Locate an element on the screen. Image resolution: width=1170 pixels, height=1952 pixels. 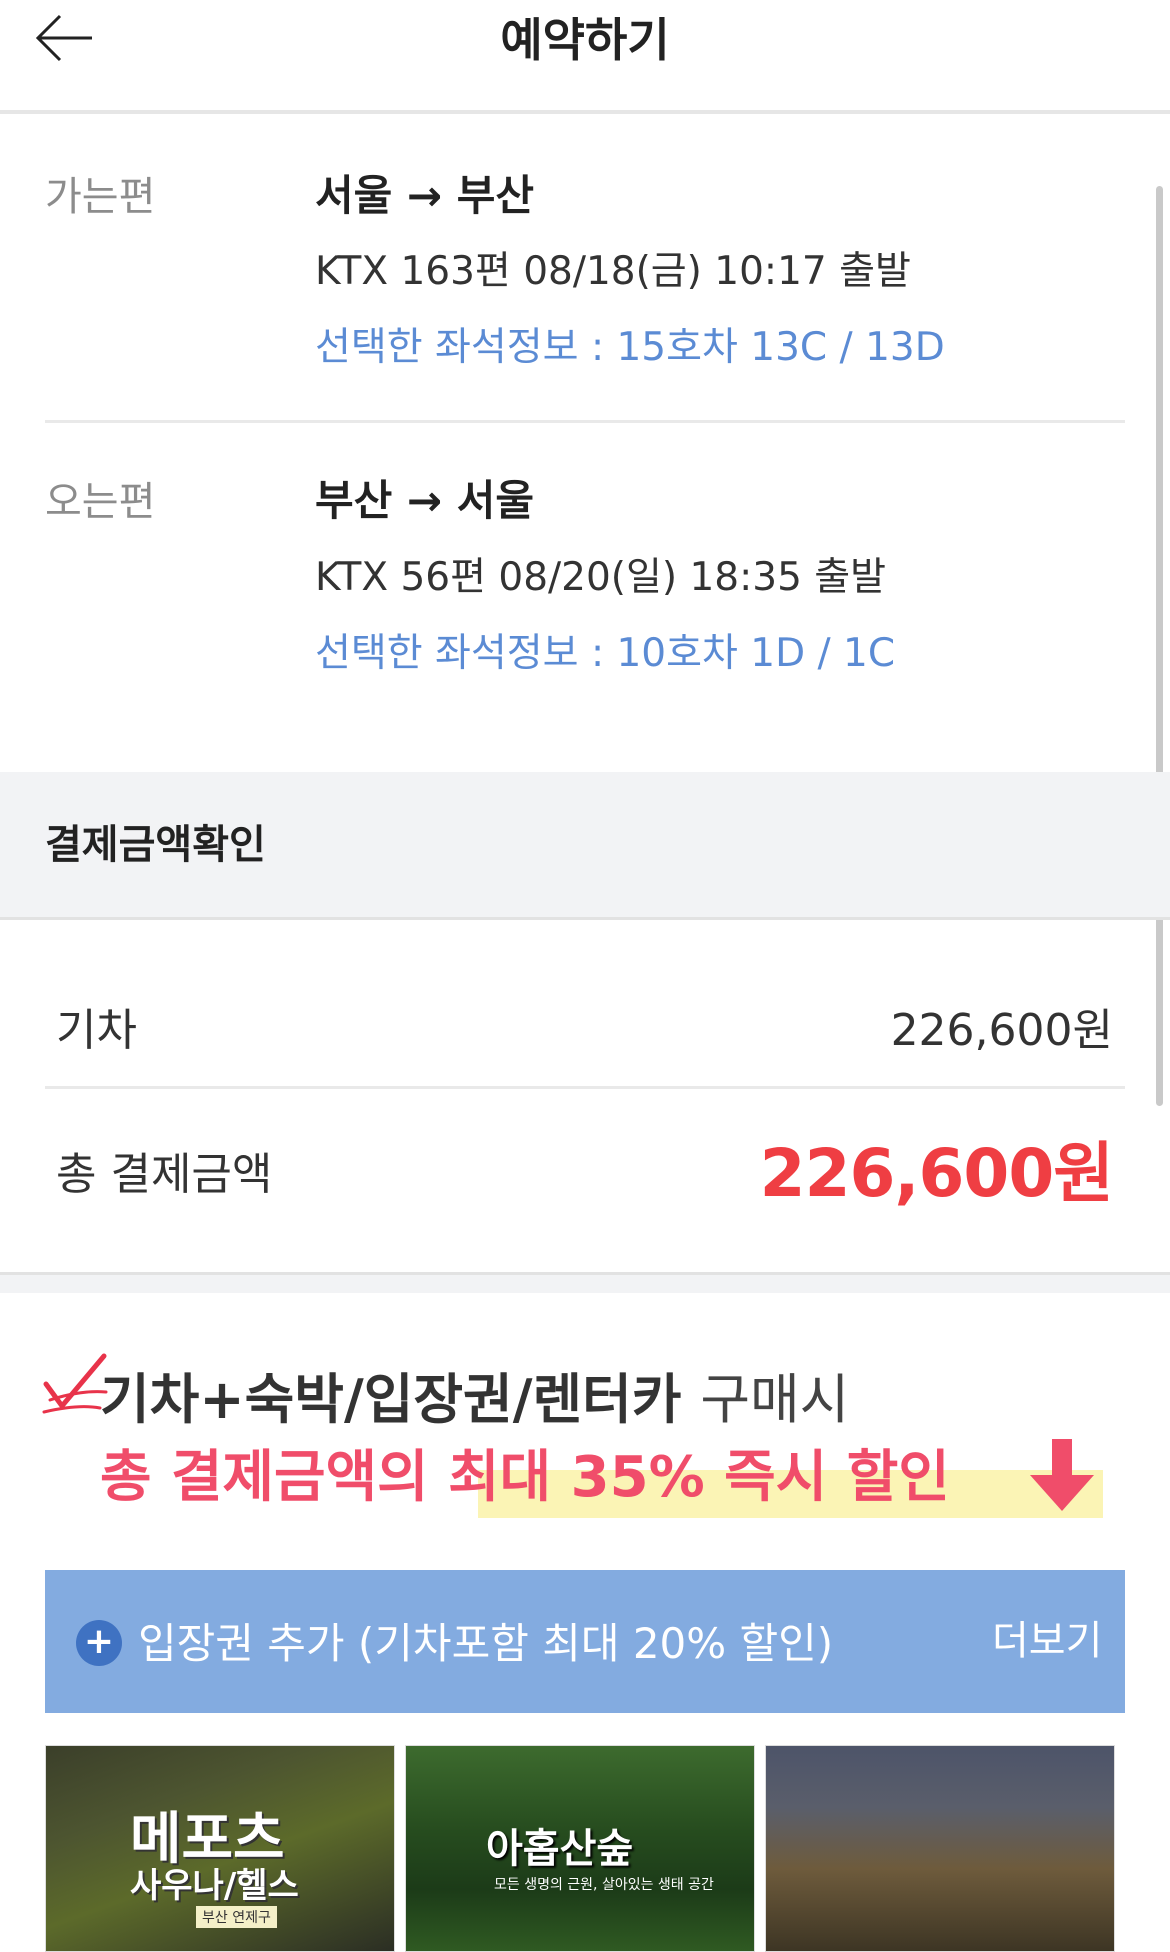
scrollbar is located at coordinates (1159, 646).